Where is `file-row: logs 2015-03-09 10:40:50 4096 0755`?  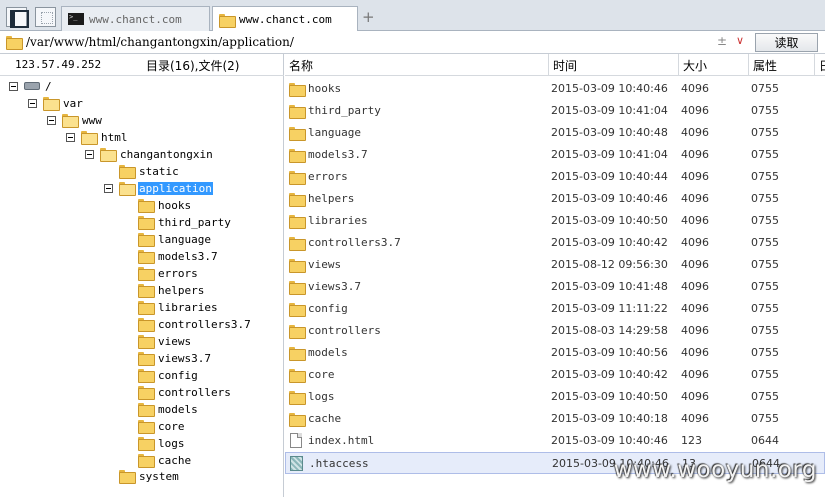 file-row: logs 2015-03-09 10:40:50 4096 0755 is located at coordinates (555, 397).